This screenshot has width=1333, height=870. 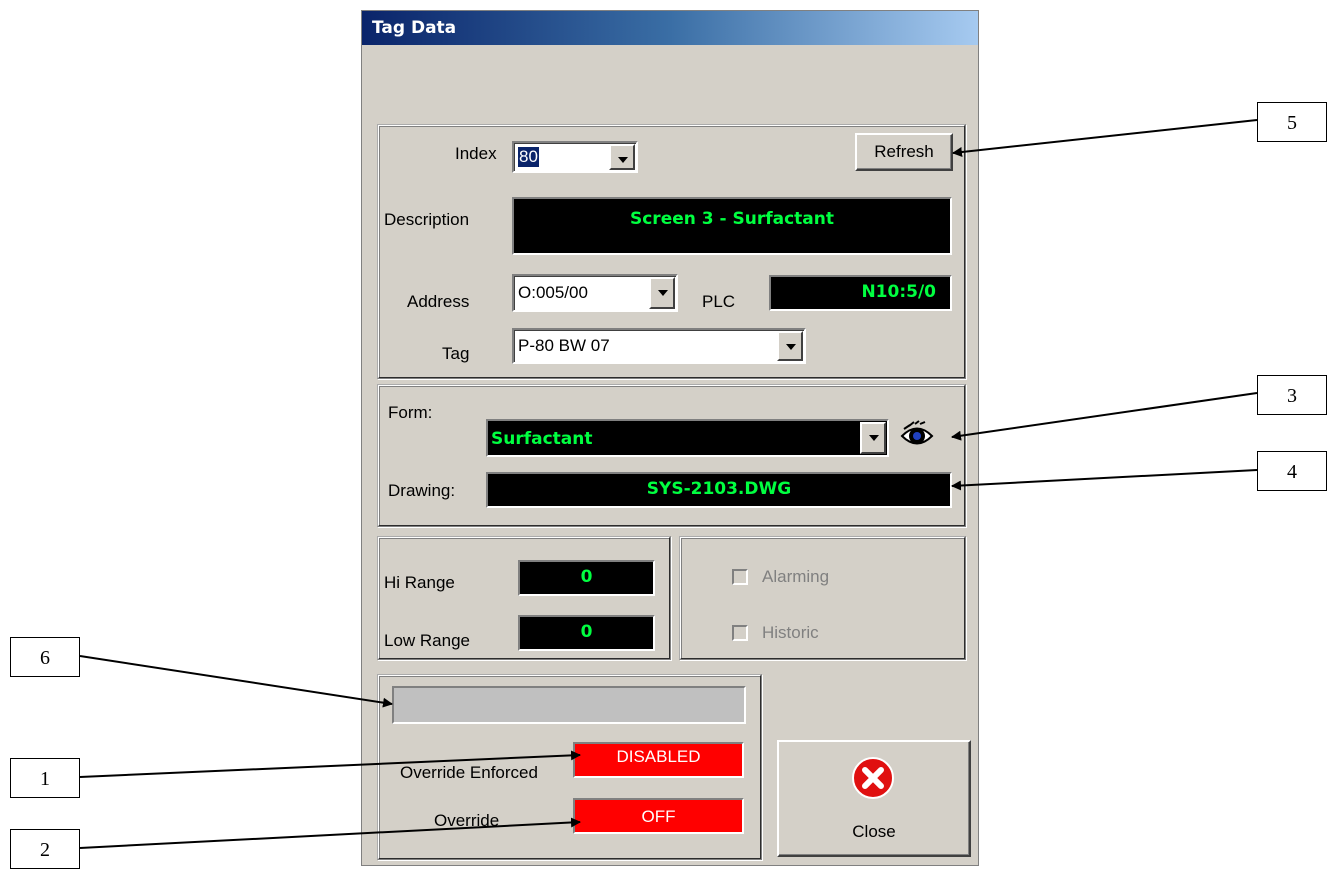 I want to click on callout-4: 4, so click(x=1292, y=471).